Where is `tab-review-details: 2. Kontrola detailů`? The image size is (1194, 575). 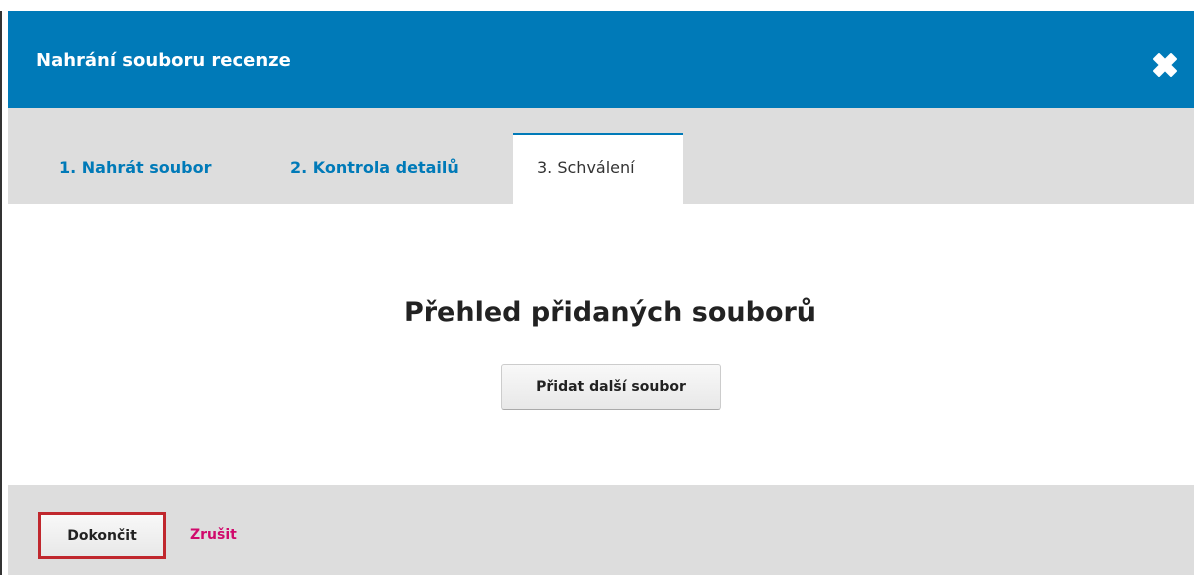 tab-review-details: 2. Kontrola detailů is located at coordinates (390, 168).